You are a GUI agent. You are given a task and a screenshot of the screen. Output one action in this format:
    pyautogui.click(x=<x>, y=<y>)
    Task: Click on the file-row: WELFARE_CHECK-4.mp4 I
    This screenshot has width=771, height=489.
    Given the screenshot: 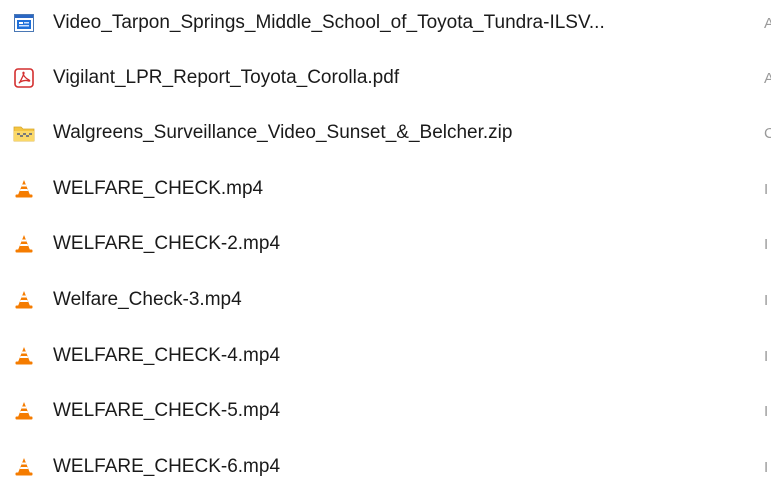 What is the action you would take?
    pyautogui.click(x=385, y=356)
    